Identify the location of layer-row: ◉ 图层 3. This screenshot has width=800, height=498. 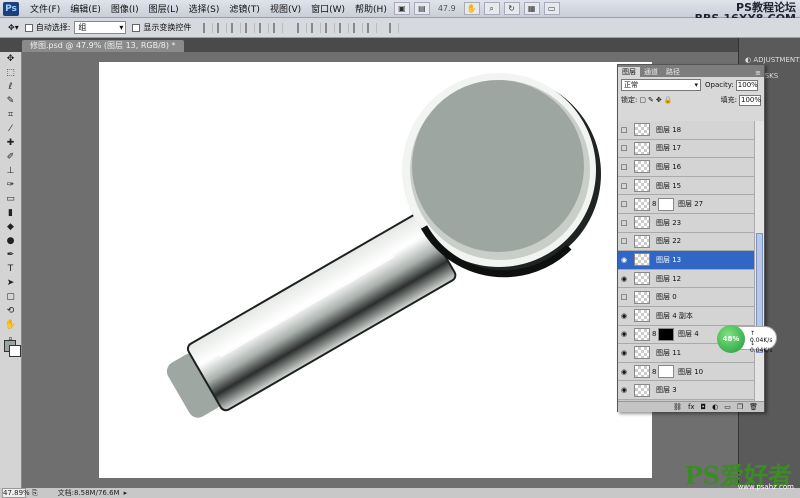
(686, 390).